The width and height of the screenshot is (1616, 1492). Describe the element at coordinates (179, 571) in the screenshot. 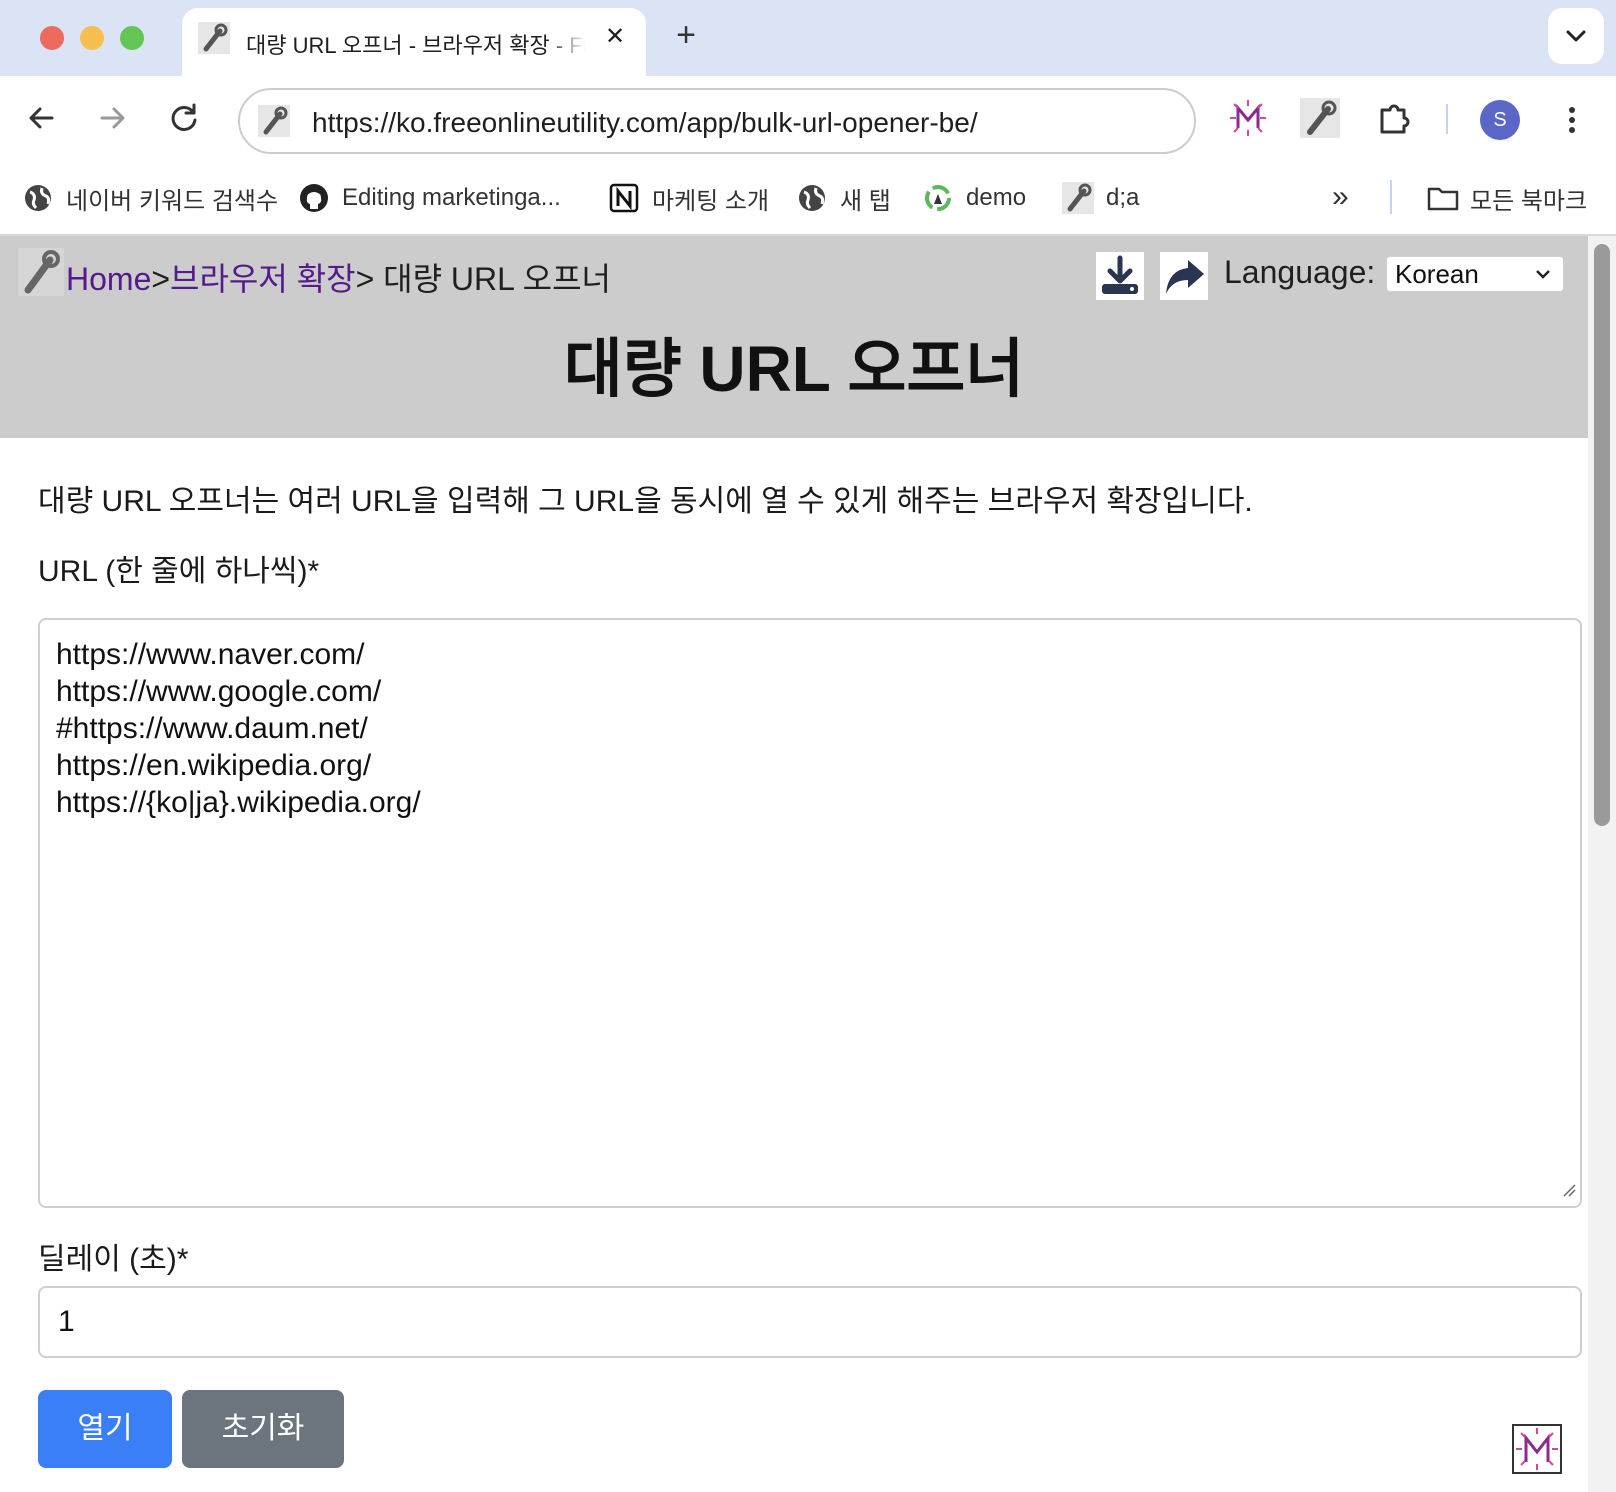

I see `url-label: URL (한 줄에 하나씩)*` at that location.